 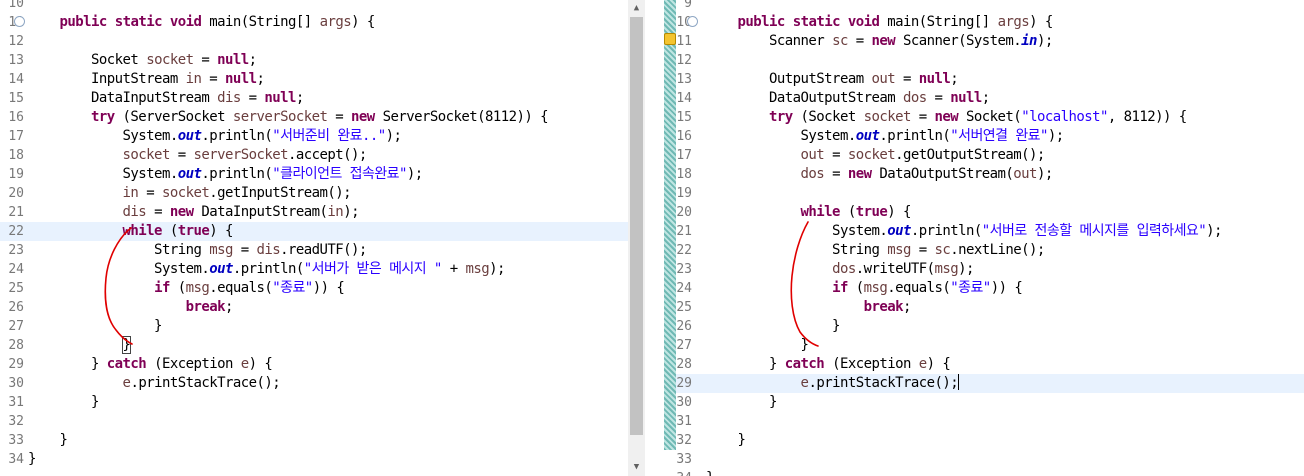 What do you see at coordinates (190, 193) in the screenshot?
I see `code-text: in = socket.getInputStream();` at bounding box center [190, 193].